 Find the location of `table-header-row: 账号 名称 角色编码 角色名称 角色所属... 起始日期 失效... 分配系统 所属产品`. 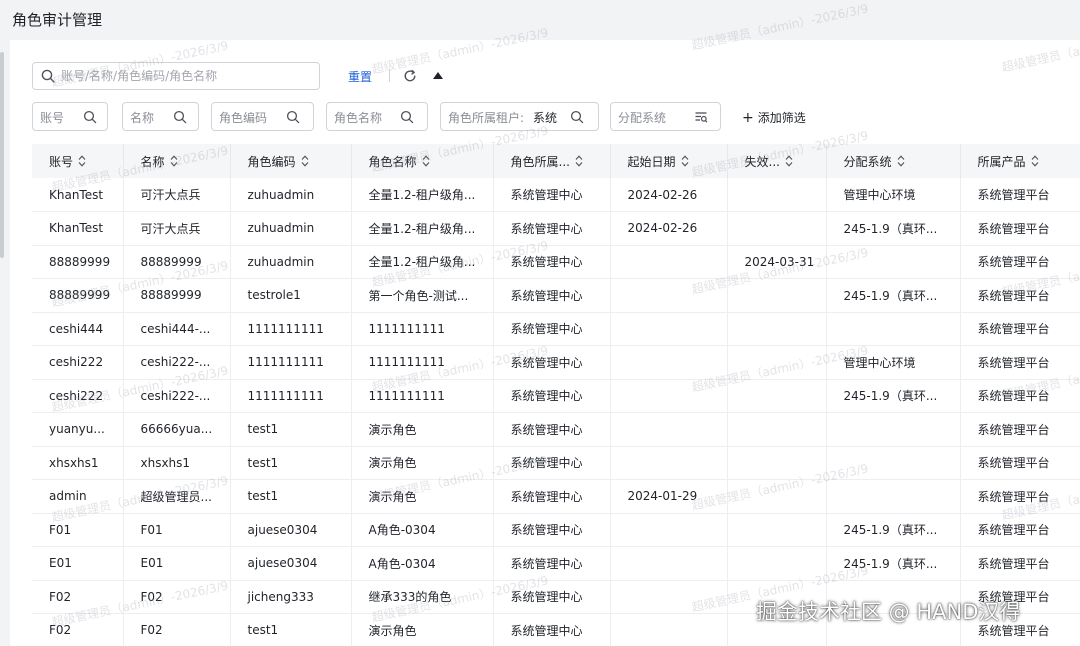

table-header-row: 账号 名称 角色编码 角色名称 角色所属... 起始日期 失效... 分配系统 所属产品 is located at coordinates (556, 161).